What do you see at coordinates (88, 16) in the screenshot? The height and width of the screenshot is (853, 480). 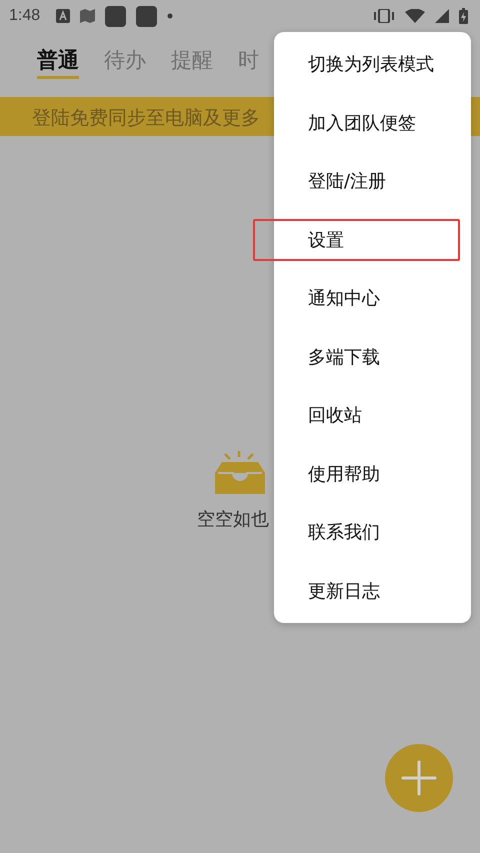 I see `map-icon` at bounding box center [88, 16].